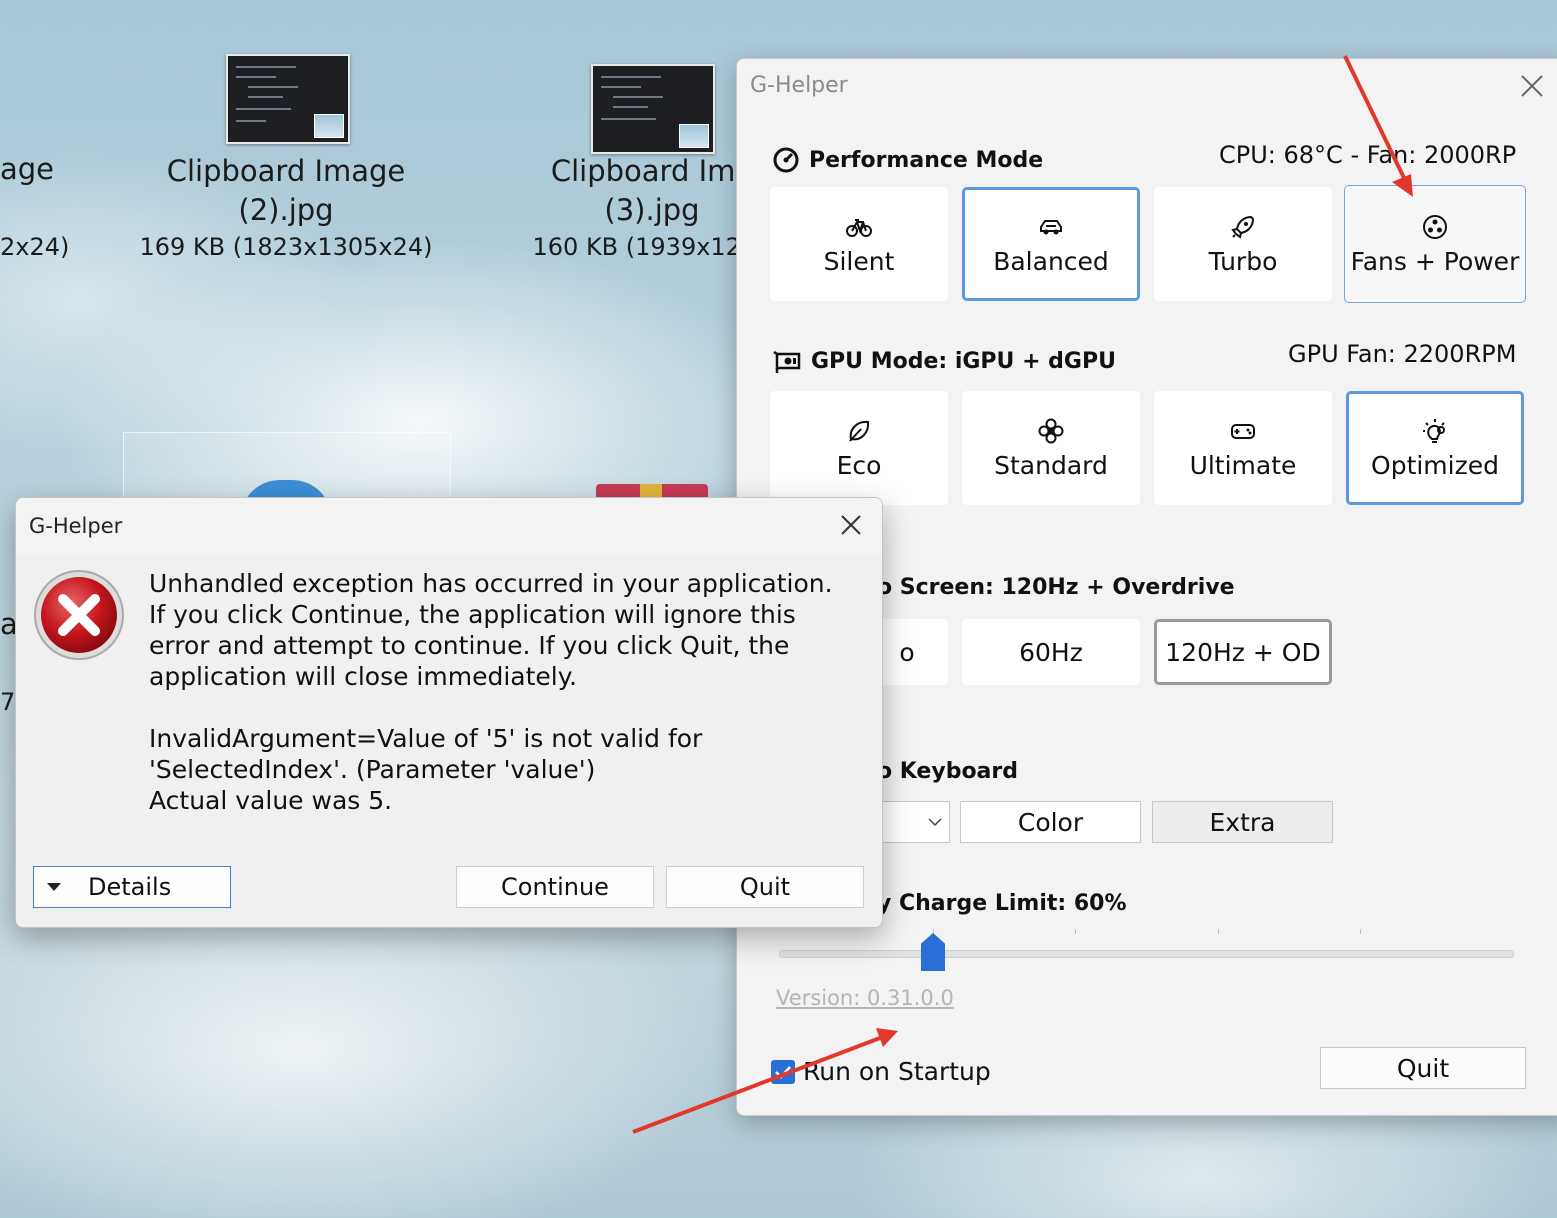 The image size is (1557, 1218). I want to click on performance-mode-heading: Performance Mode, so click(908, 160).